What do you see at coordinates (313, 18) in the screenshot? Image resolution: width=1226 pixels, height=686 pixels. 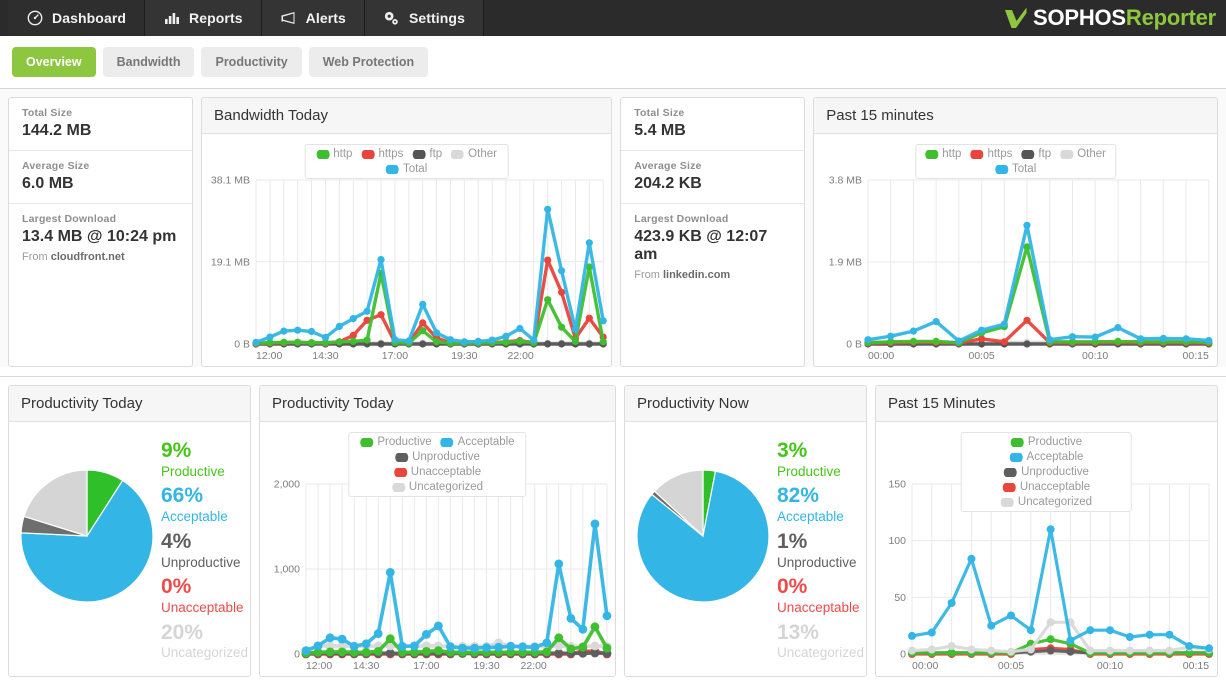 I see `nav-item-alerts: Alerts` at bounding box center [313, 18].